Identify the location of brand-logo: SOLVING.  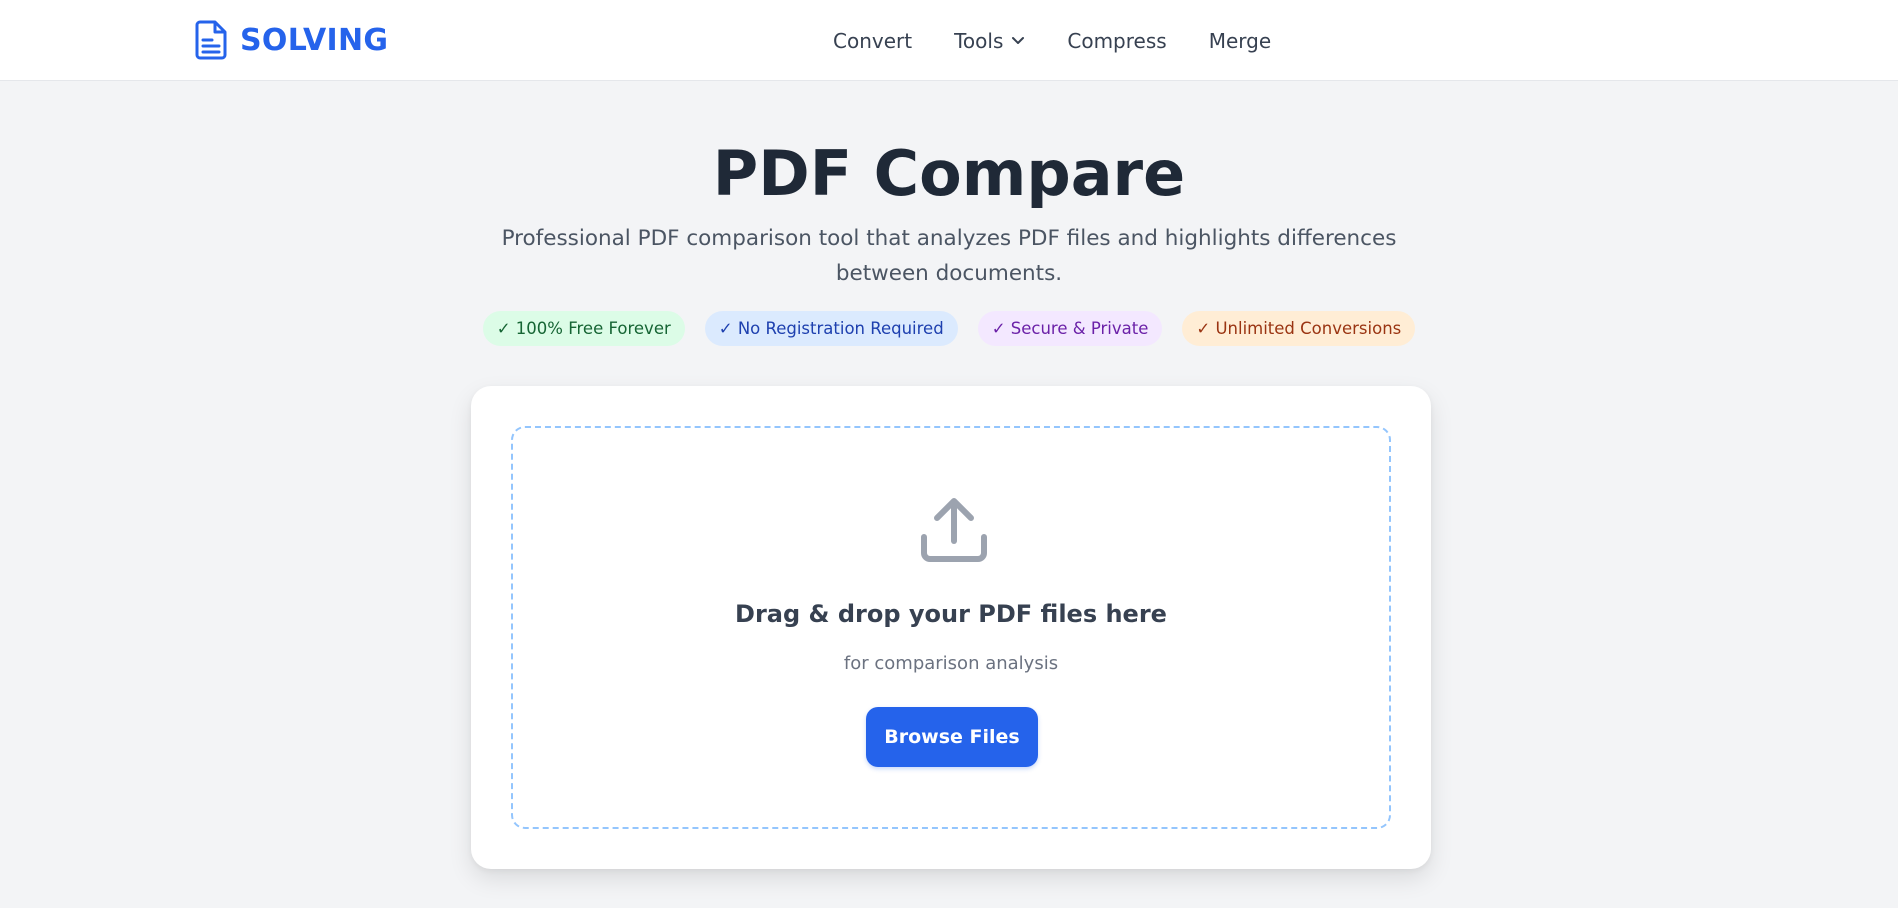
(291, 40).